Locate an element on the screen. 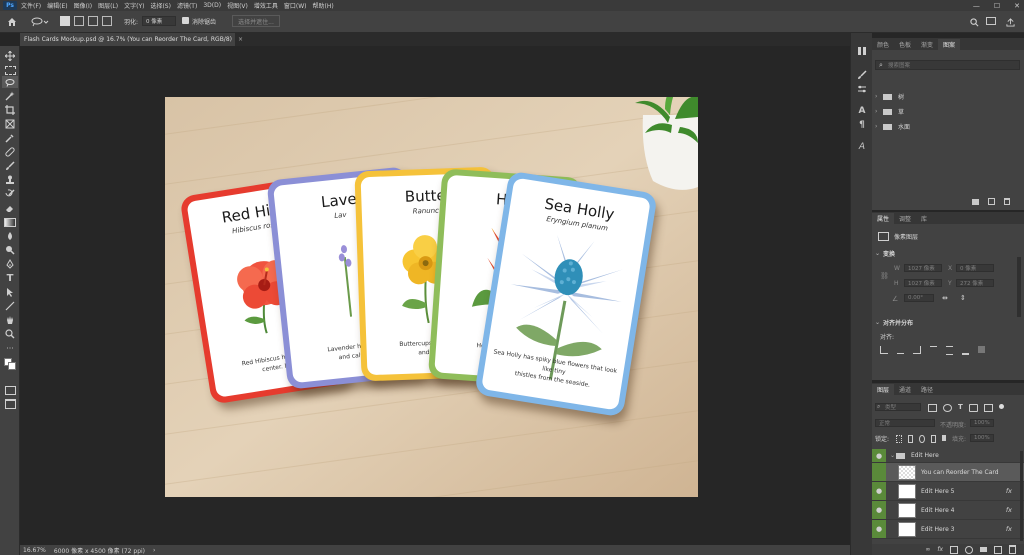  new-adjustment-icon is located at coordinates (969, 549).